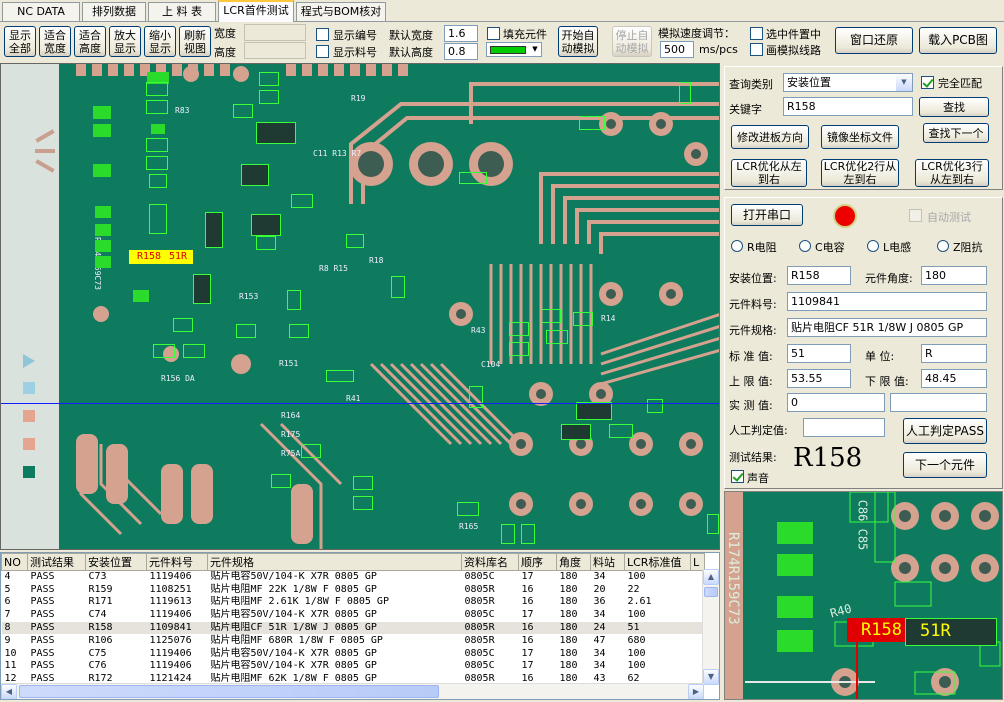  I want to click on tab-nc-data: NC DATA, so click(41, 11).